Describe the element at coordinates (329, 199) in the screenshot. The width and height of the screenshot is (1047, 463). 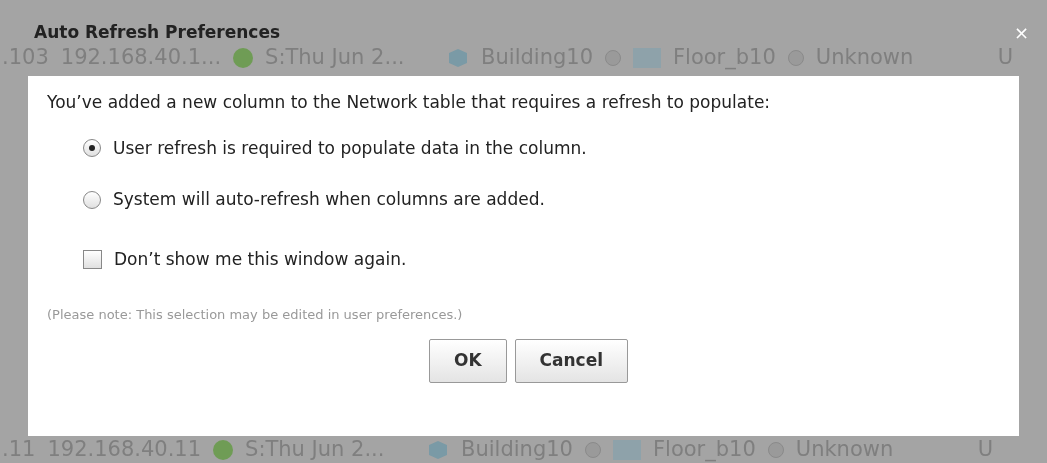
I see `radio-label: System will auto-refresh when columns are added.` at that location.